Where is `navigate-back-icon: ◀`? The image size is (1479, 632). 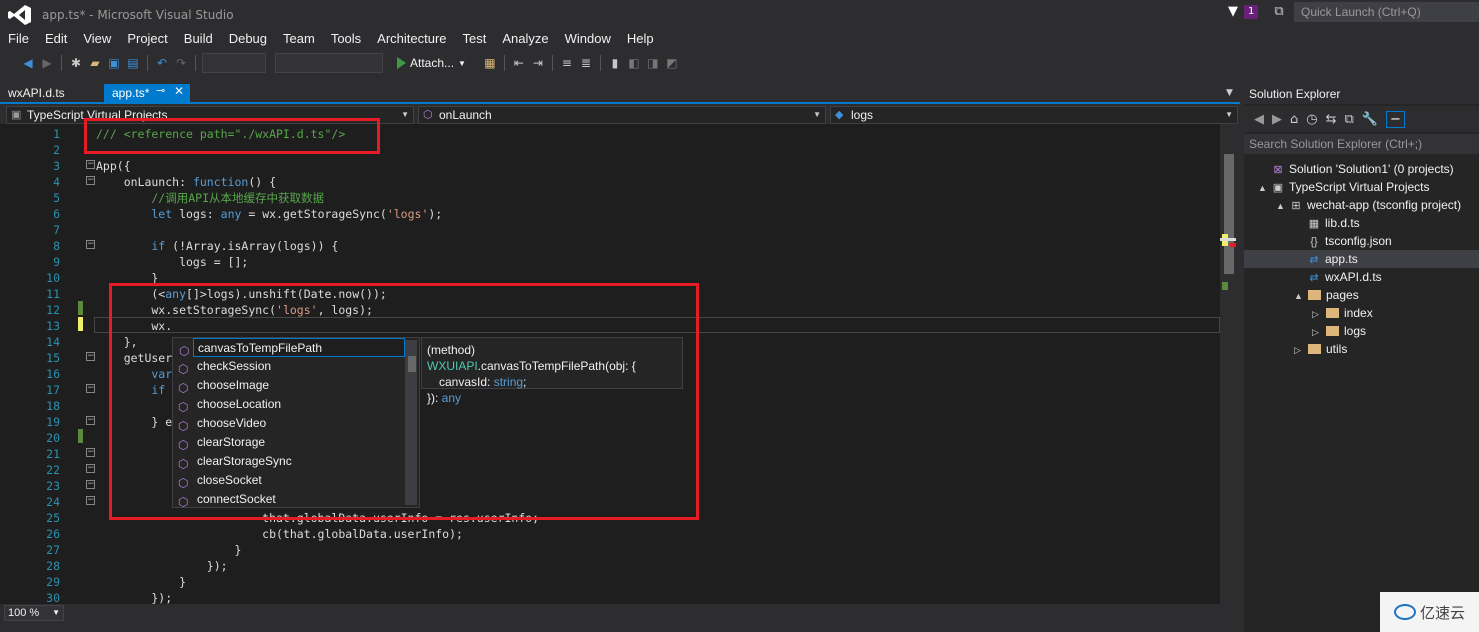 navigate-back-icon: ◀ is located at coordinates (28, 63).